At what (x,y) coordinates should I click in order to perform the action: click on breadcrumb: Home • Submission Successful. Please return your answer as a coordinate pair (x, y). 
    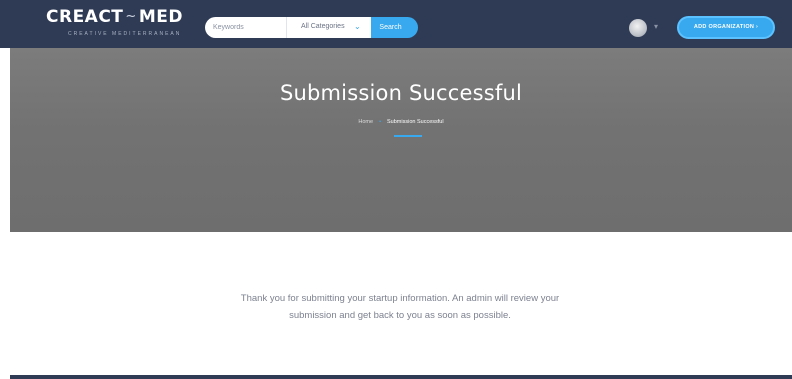
    Looking at the image, I should click on (401, 122).